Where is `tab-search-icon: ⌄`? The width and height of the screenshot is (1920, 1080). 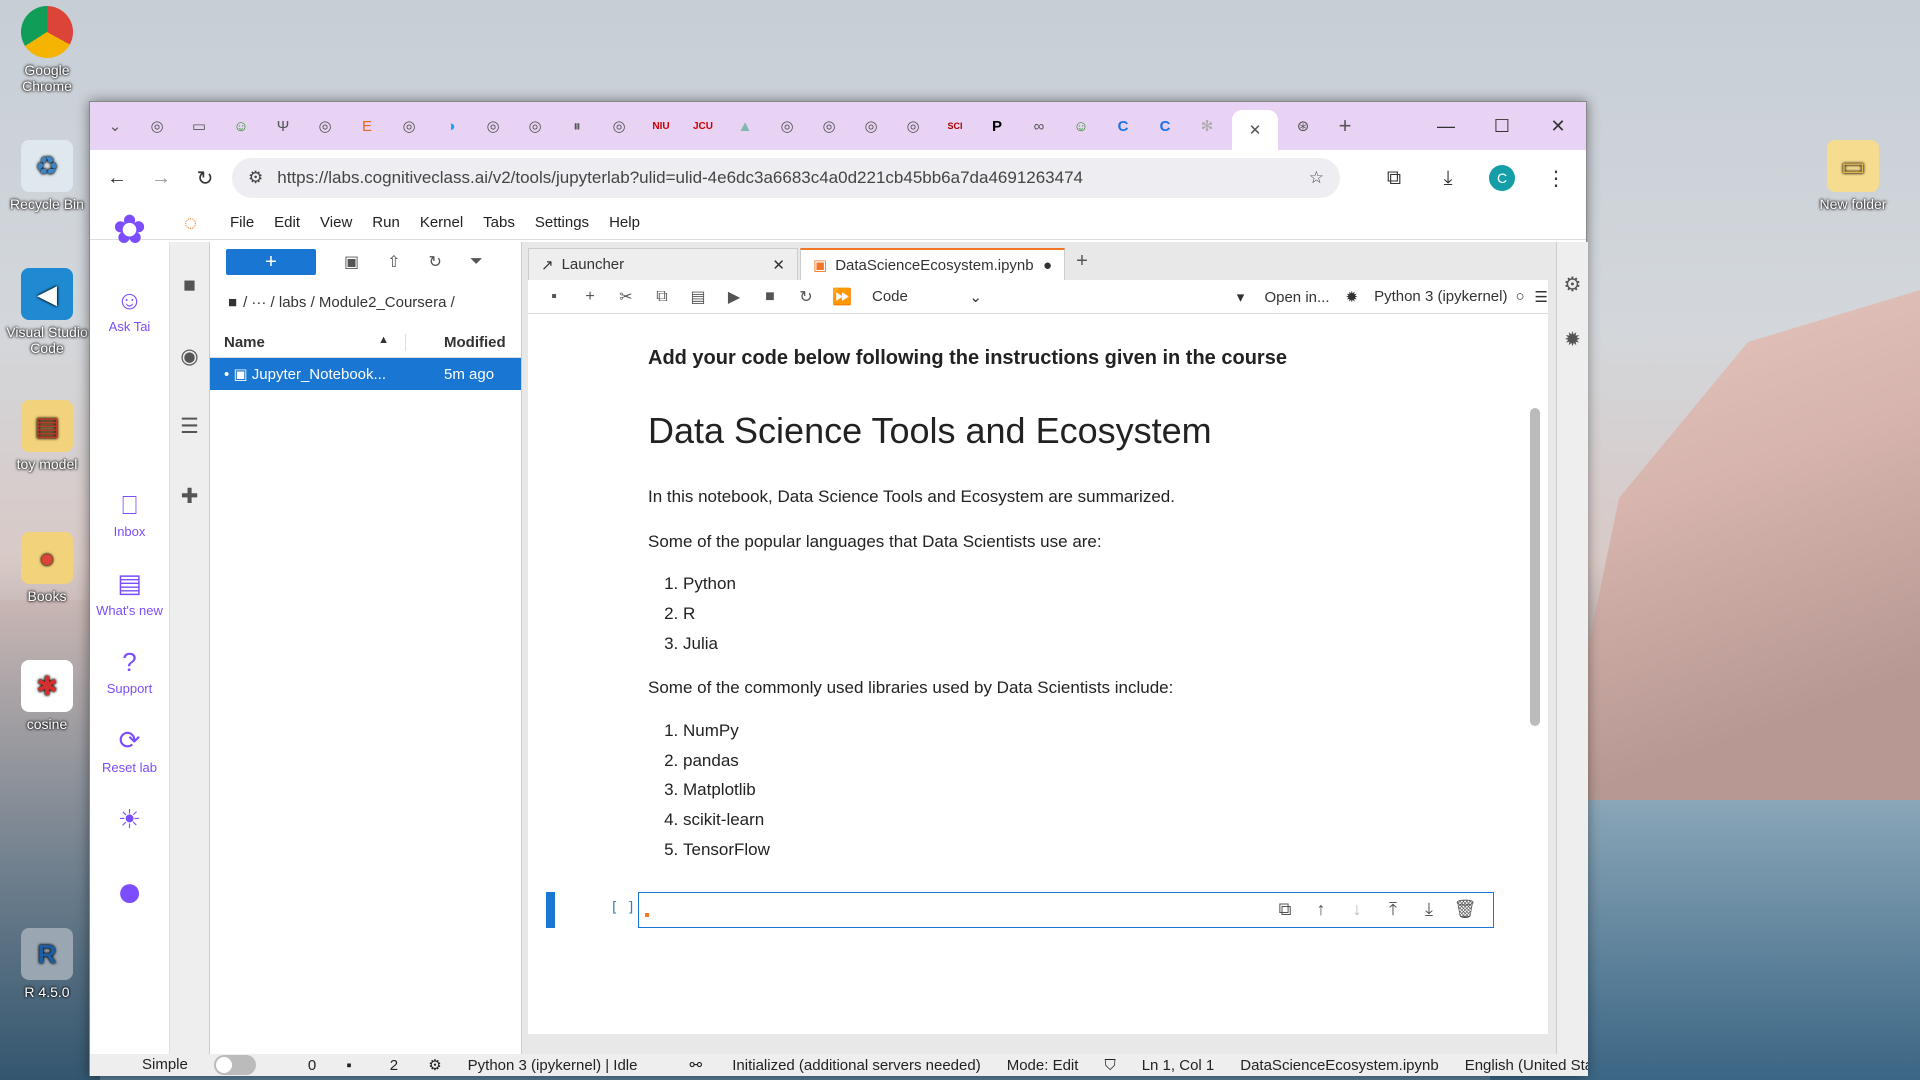
tab-search-icon: ⌄ is located at coordinates (115, 126).